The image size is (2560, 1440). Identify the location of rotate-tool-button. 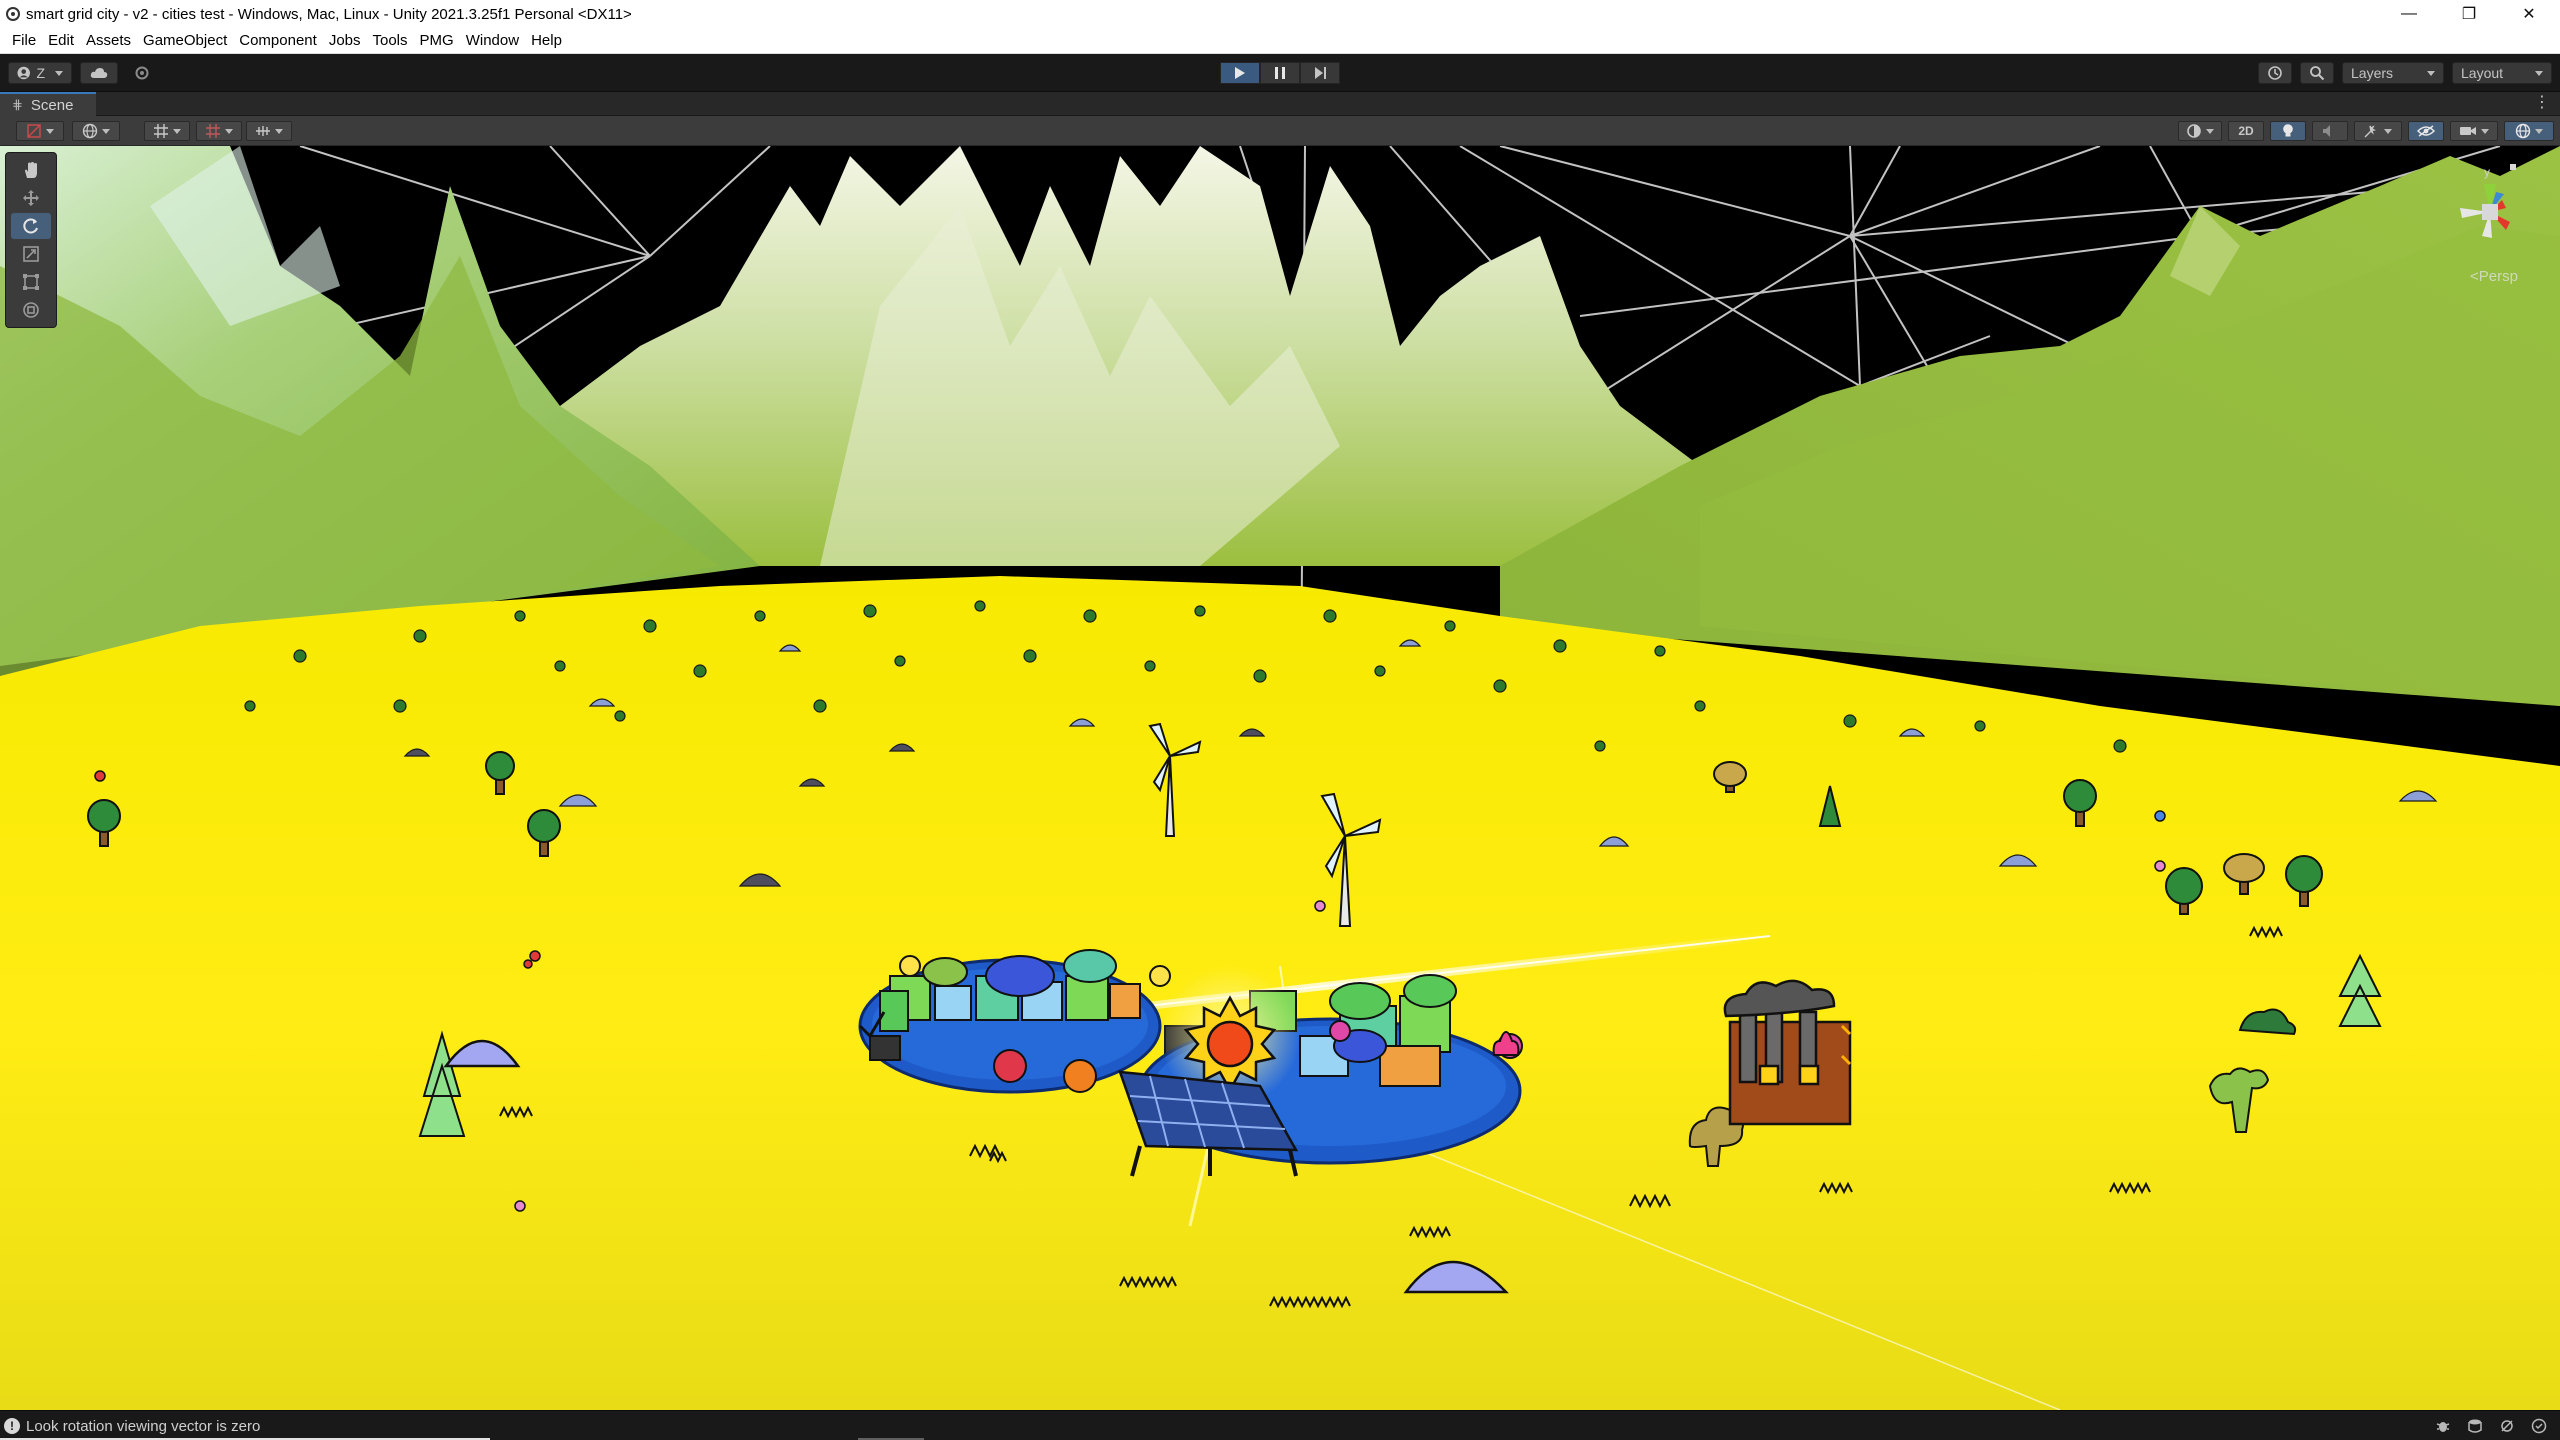
(31, 226).